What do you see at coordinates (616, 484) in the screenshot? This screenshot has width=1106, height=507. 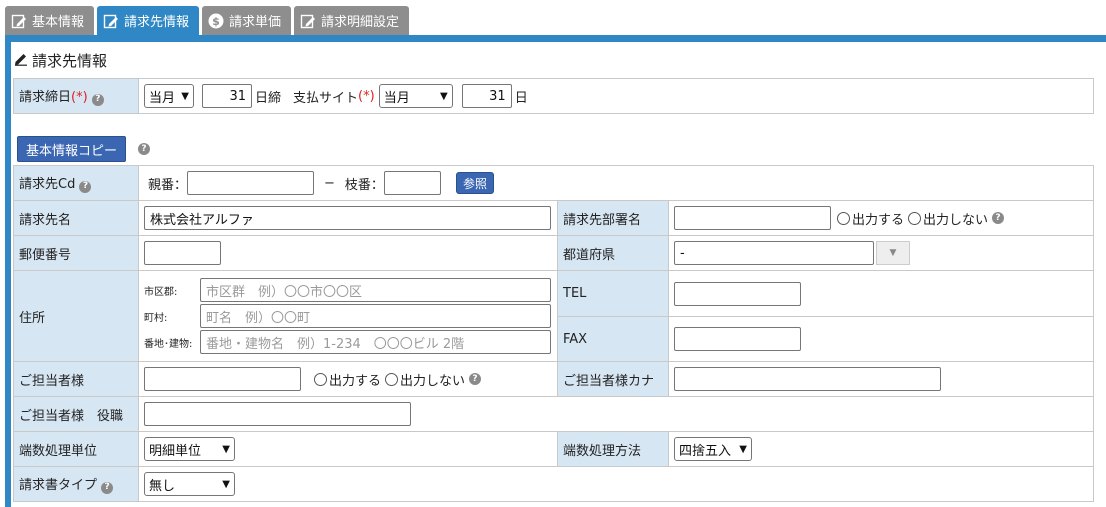 I see `invoice-type-value-cell: 無し ▼` at bounding box center [616, 484].